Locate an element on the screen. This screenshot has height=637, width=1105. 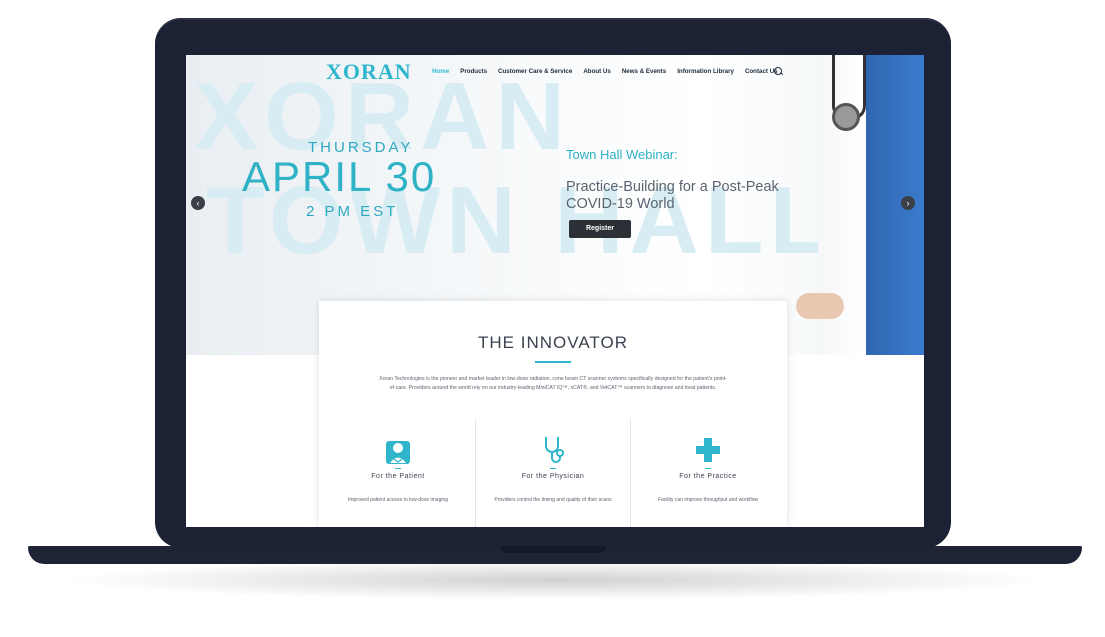
nav-information-library: Information Library is located at coordinates (705, 71).